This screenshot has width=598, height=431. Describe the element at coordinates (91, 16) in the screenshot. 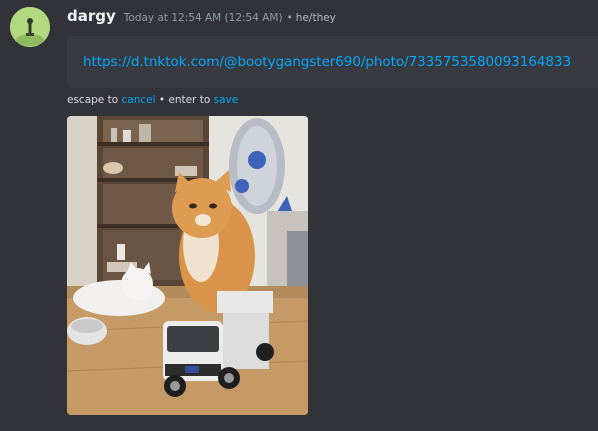

I see `username: dargy` at that location.